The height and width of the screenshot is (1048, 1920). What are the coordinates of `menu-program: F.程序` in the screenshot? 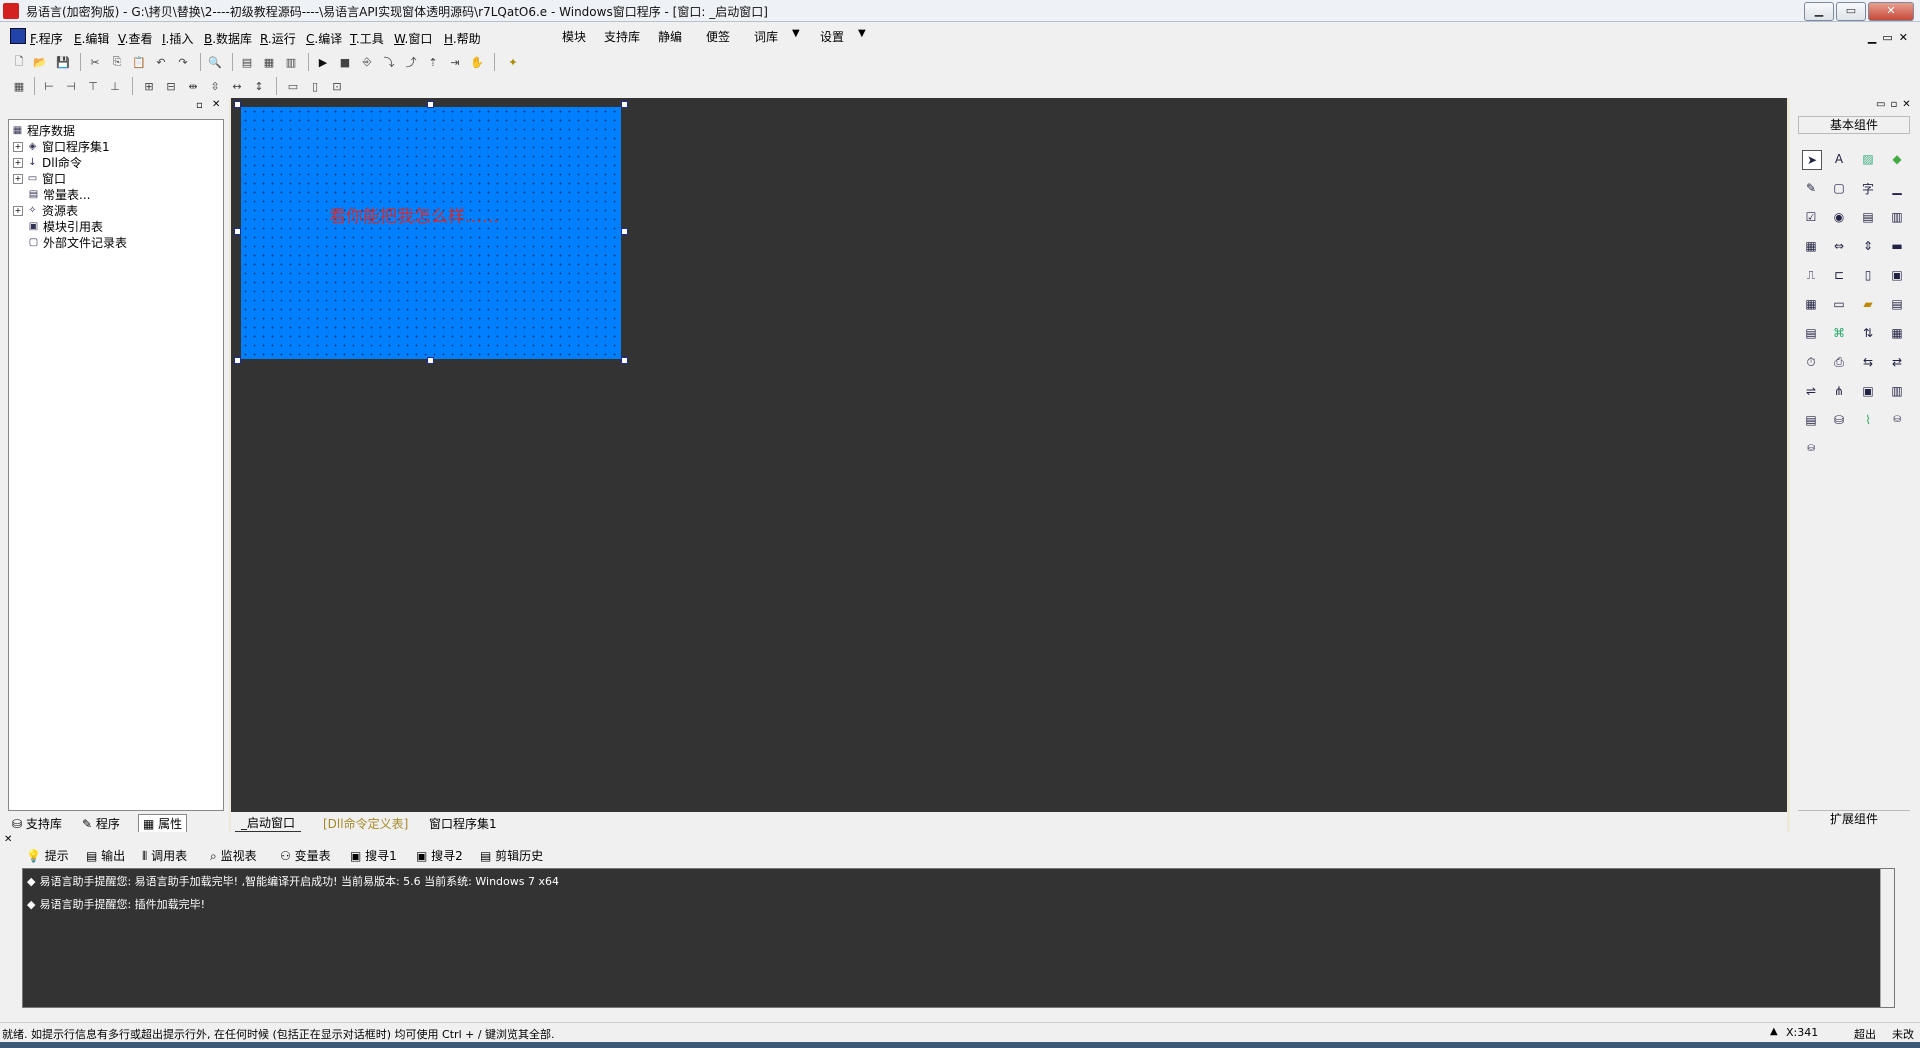 It's located at (46, 38).